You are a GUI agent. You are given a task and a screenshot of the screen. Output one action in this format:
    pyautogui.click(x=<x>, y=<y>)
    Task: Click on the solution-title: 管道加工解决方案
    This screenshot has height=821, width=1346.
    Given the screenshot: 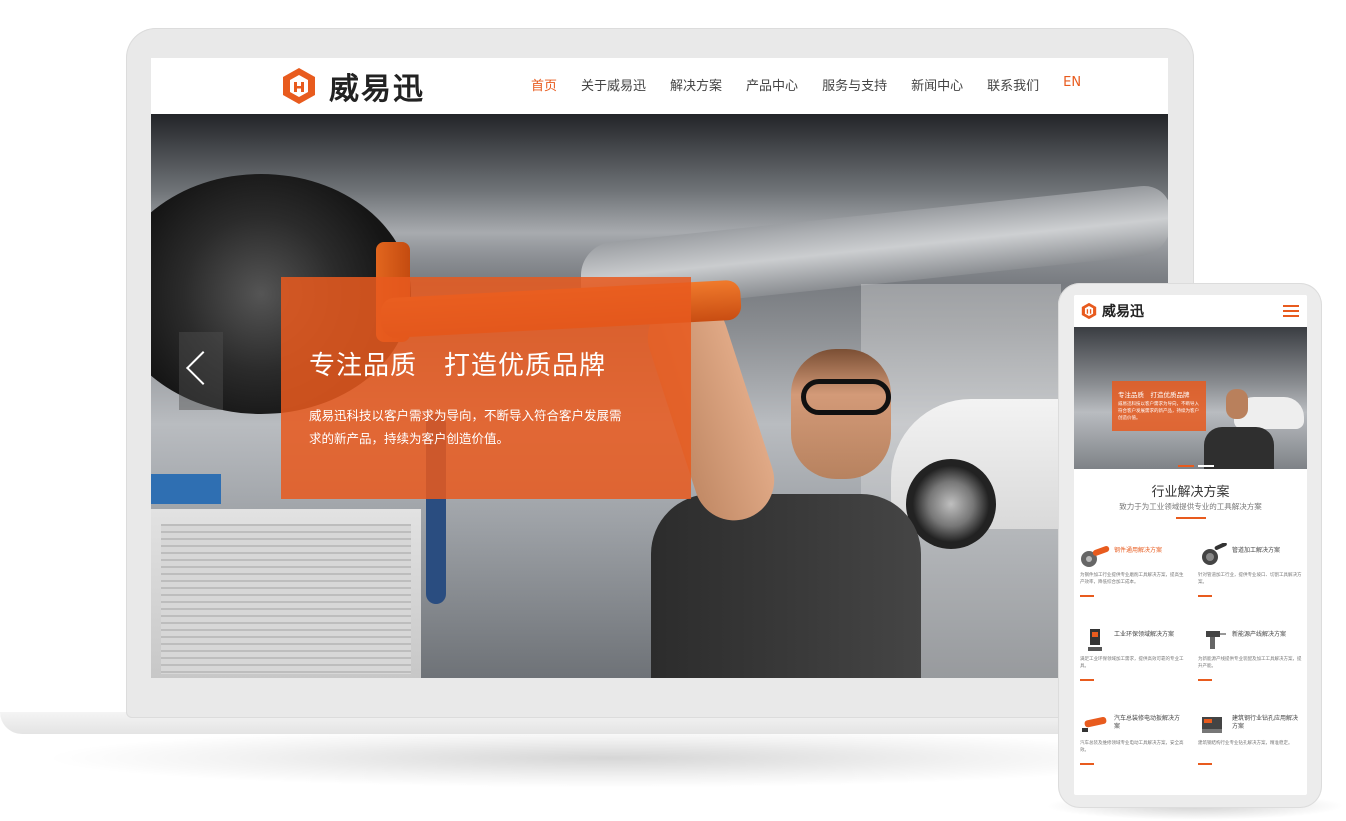 What is the action you would take?
    pyautogui.click(x=1256, y=550)
    